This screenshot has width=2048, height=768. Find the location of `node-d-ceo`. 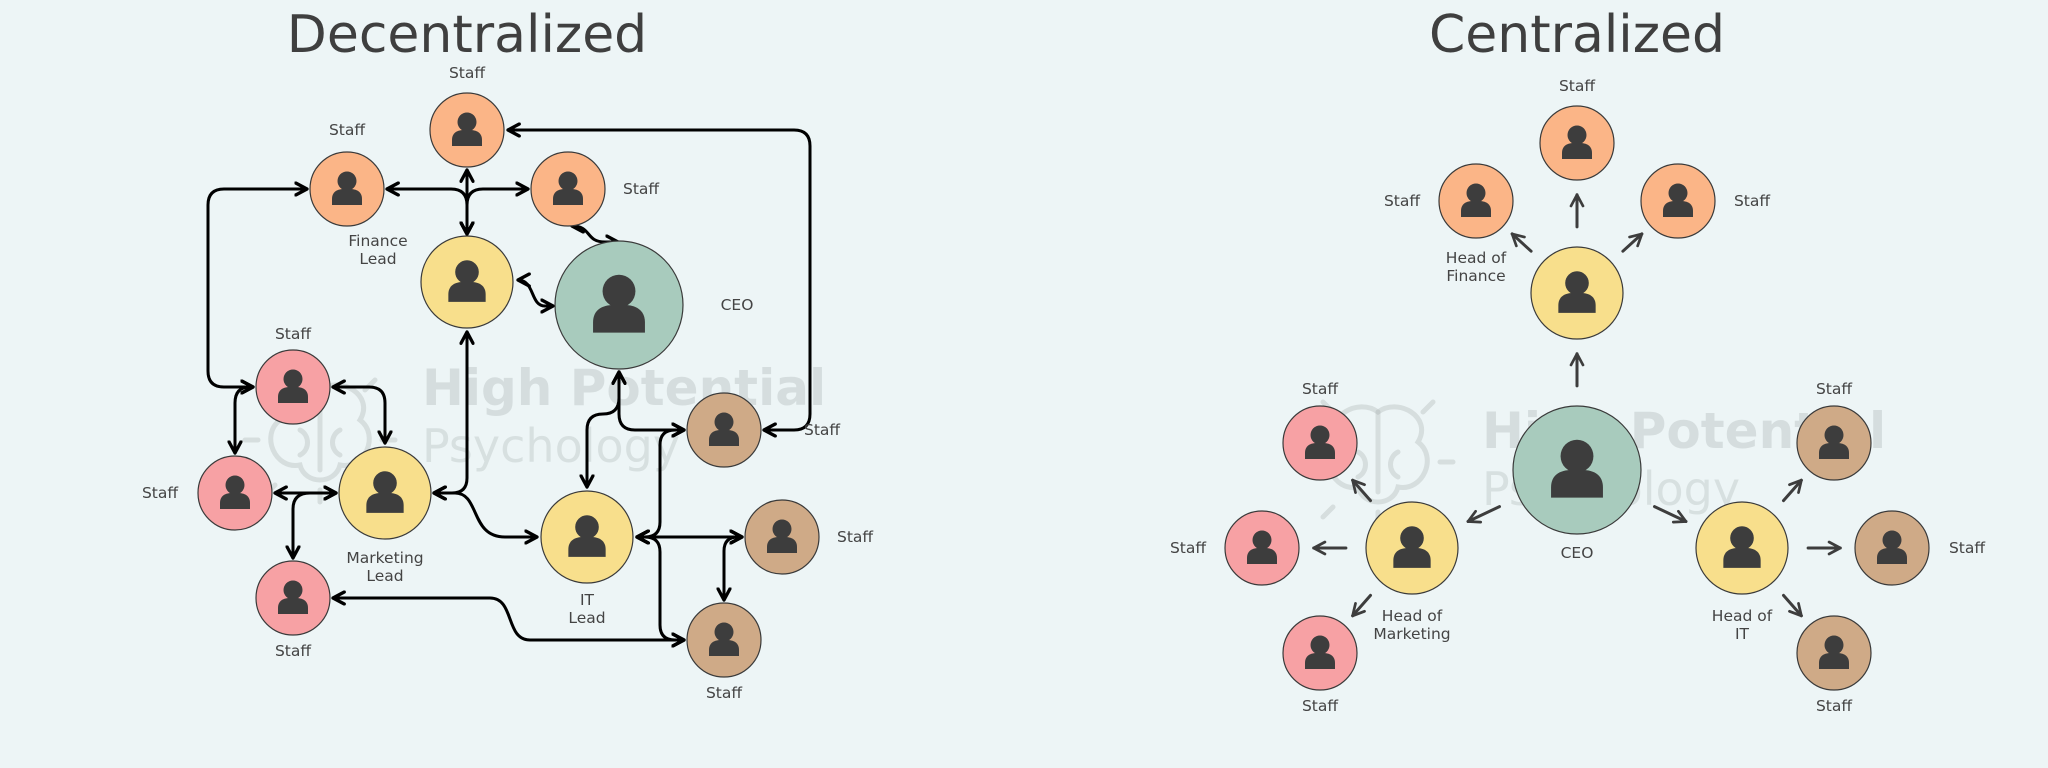

node-d-ceo is located at coordinates (619, 305).